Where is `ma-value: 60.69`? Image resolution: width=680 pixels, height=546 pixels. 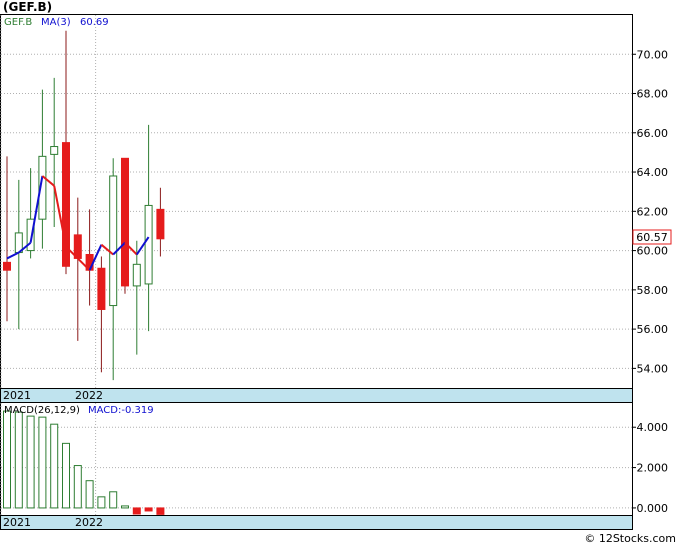
ma-value: 60.69 is located at coordinates (94, 22).